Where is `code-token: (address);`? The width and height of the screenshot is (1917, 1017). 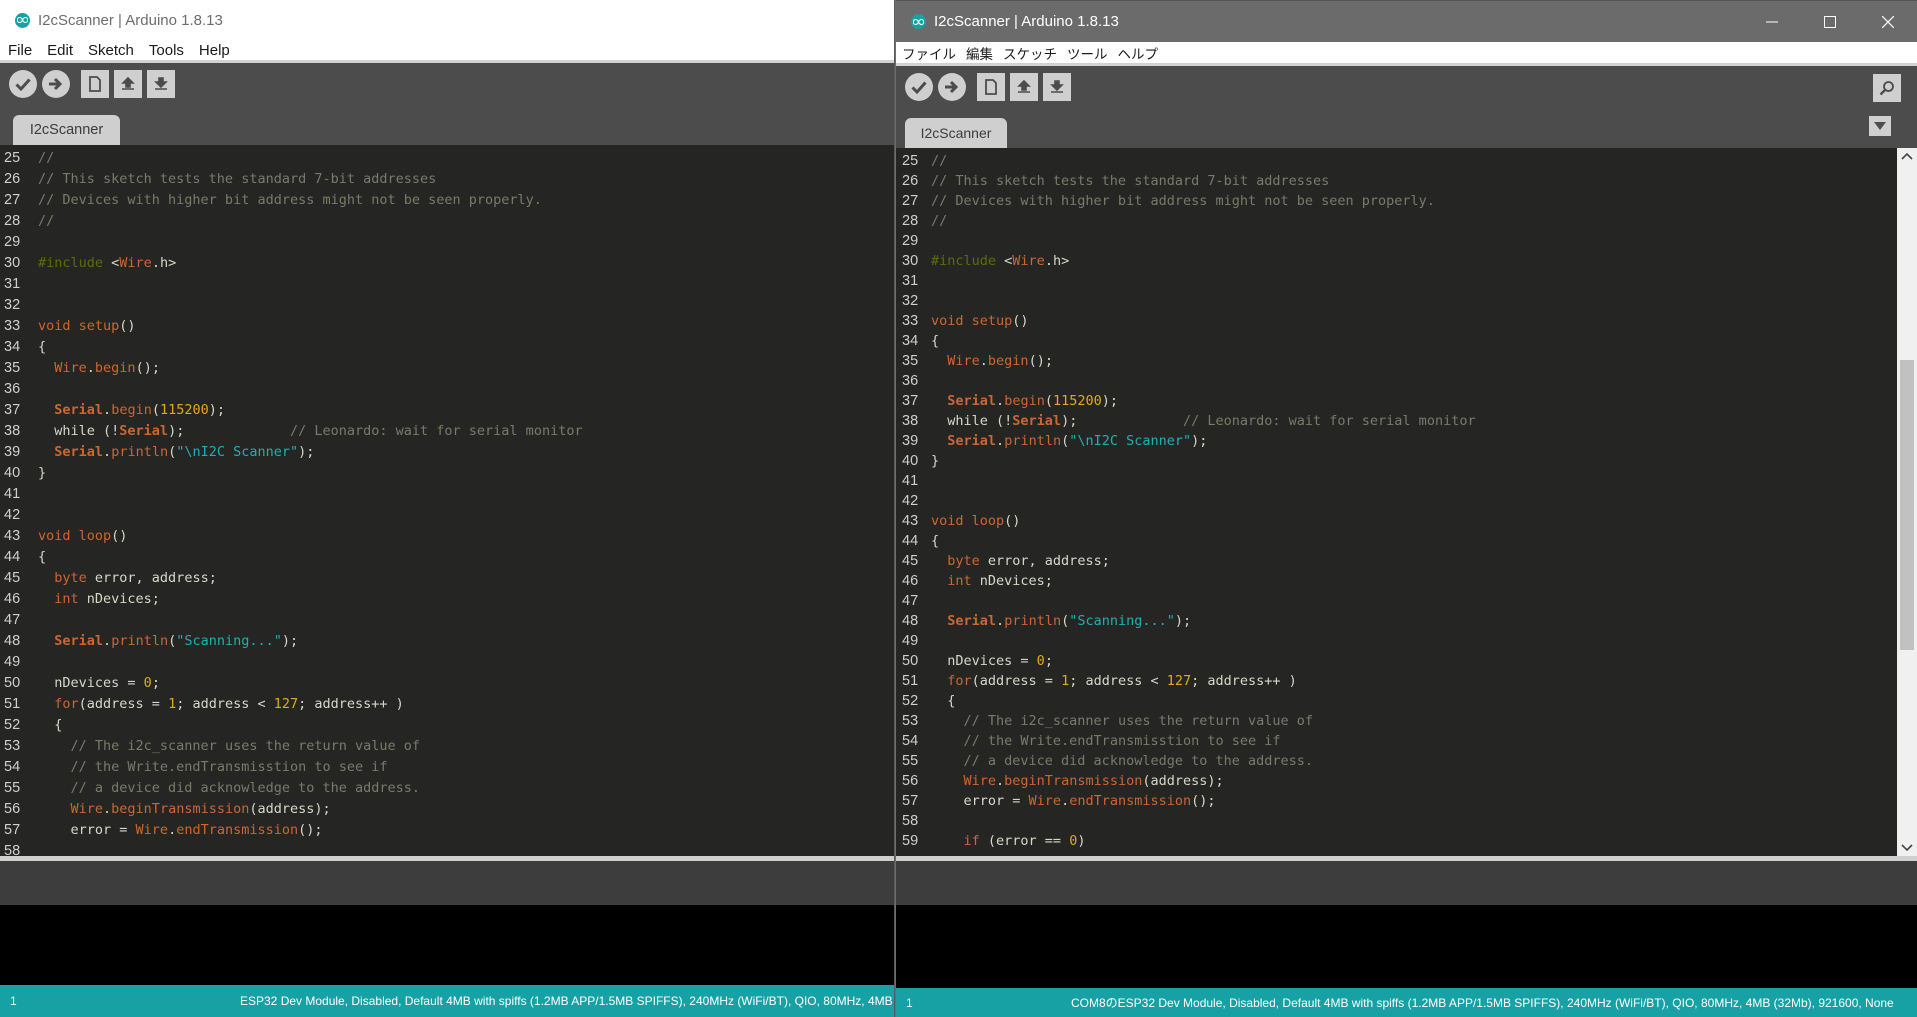 code-token: (address); is located at coordinates (1183, 781).